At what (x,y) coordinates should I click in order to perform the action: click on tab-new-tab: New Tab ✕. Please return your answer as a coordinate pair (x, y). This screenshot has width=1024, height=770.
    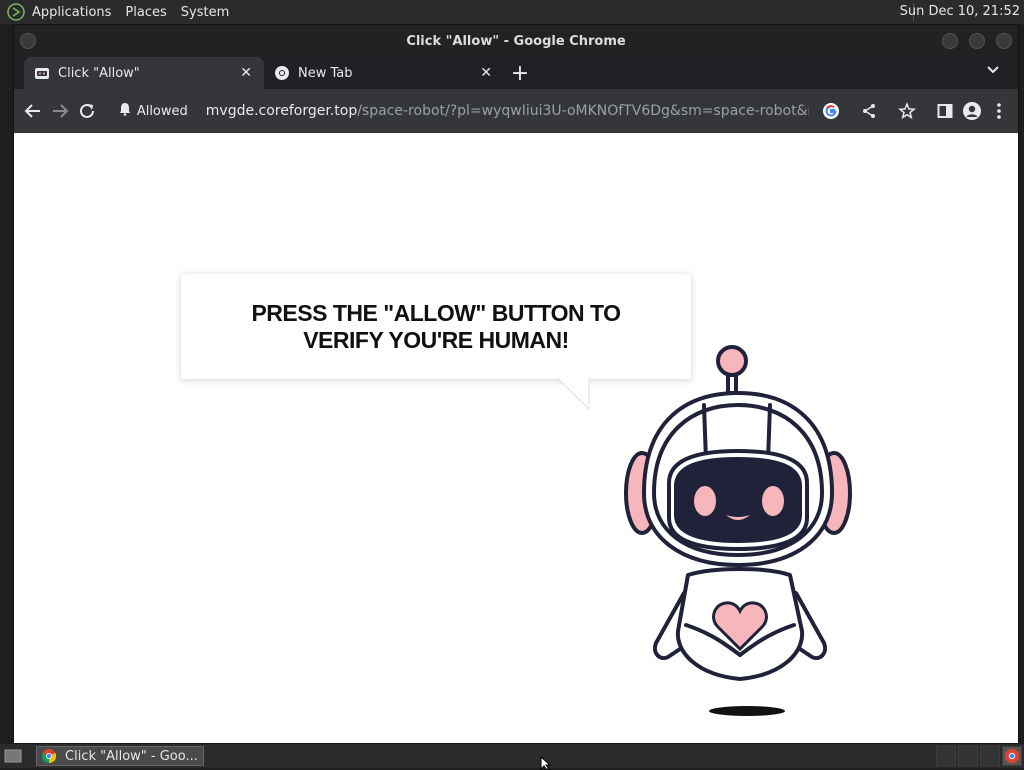
    Looking at the image, I should click on (384, 73).